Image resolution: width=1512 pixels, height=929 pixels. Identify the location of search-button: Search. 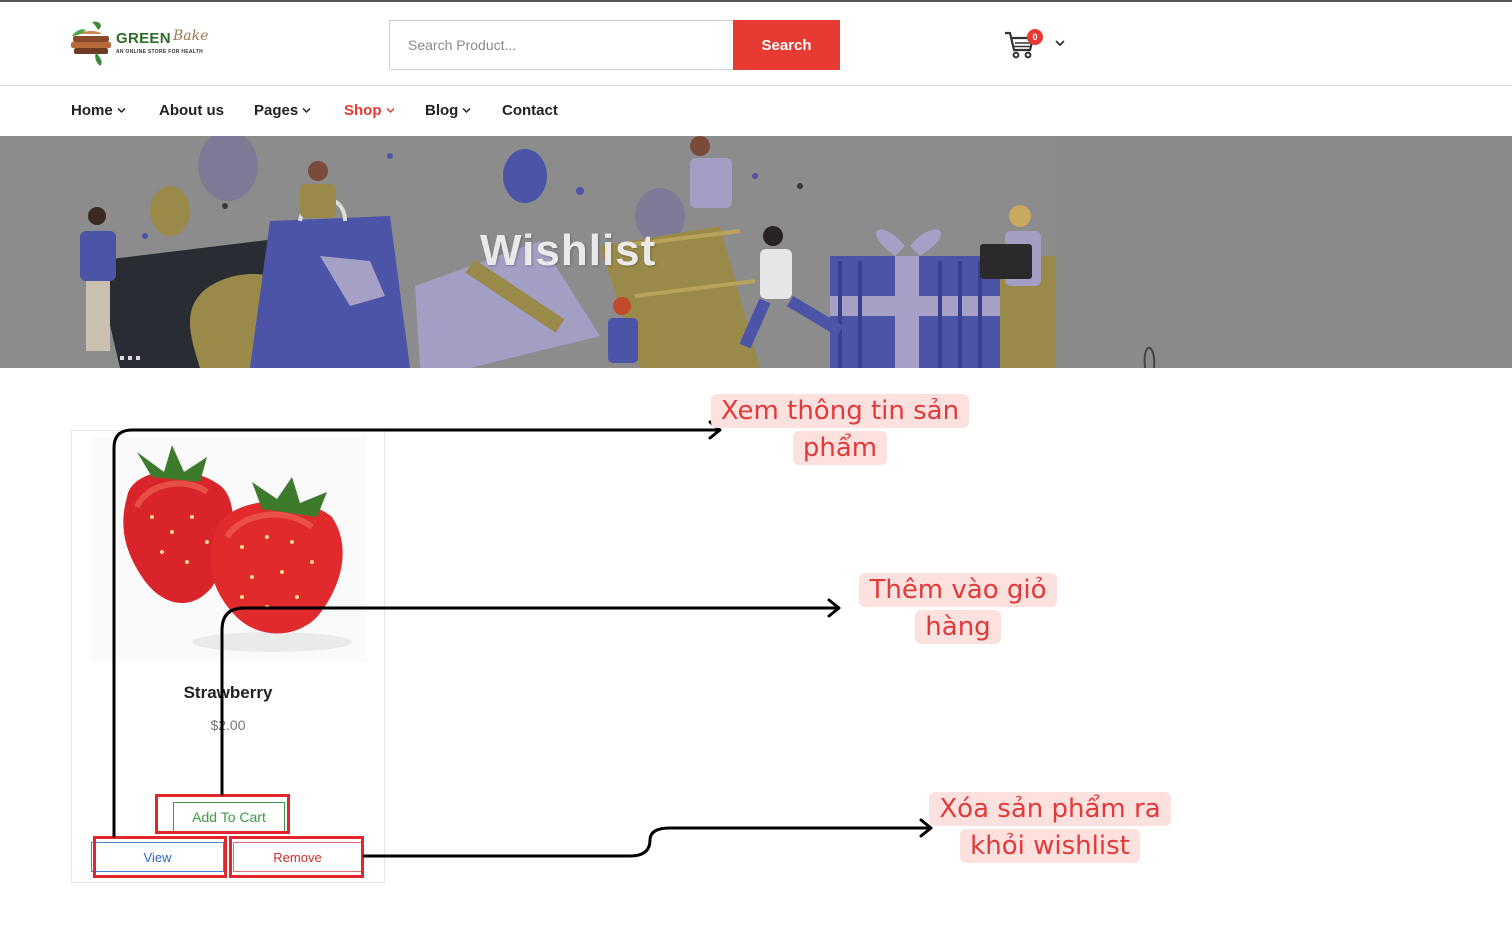
(786, 45).